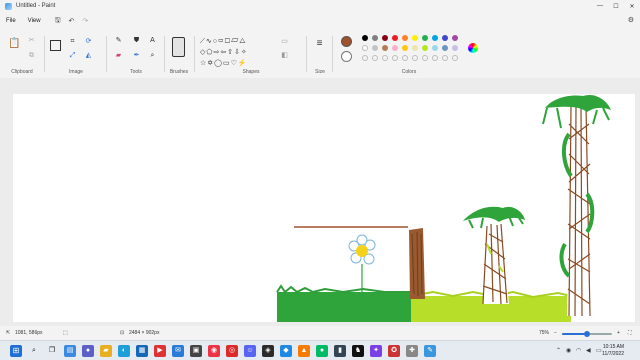 This screenshot has height=360, width=640. I want to click on app-icon-8: ♞, so click(358, 351).